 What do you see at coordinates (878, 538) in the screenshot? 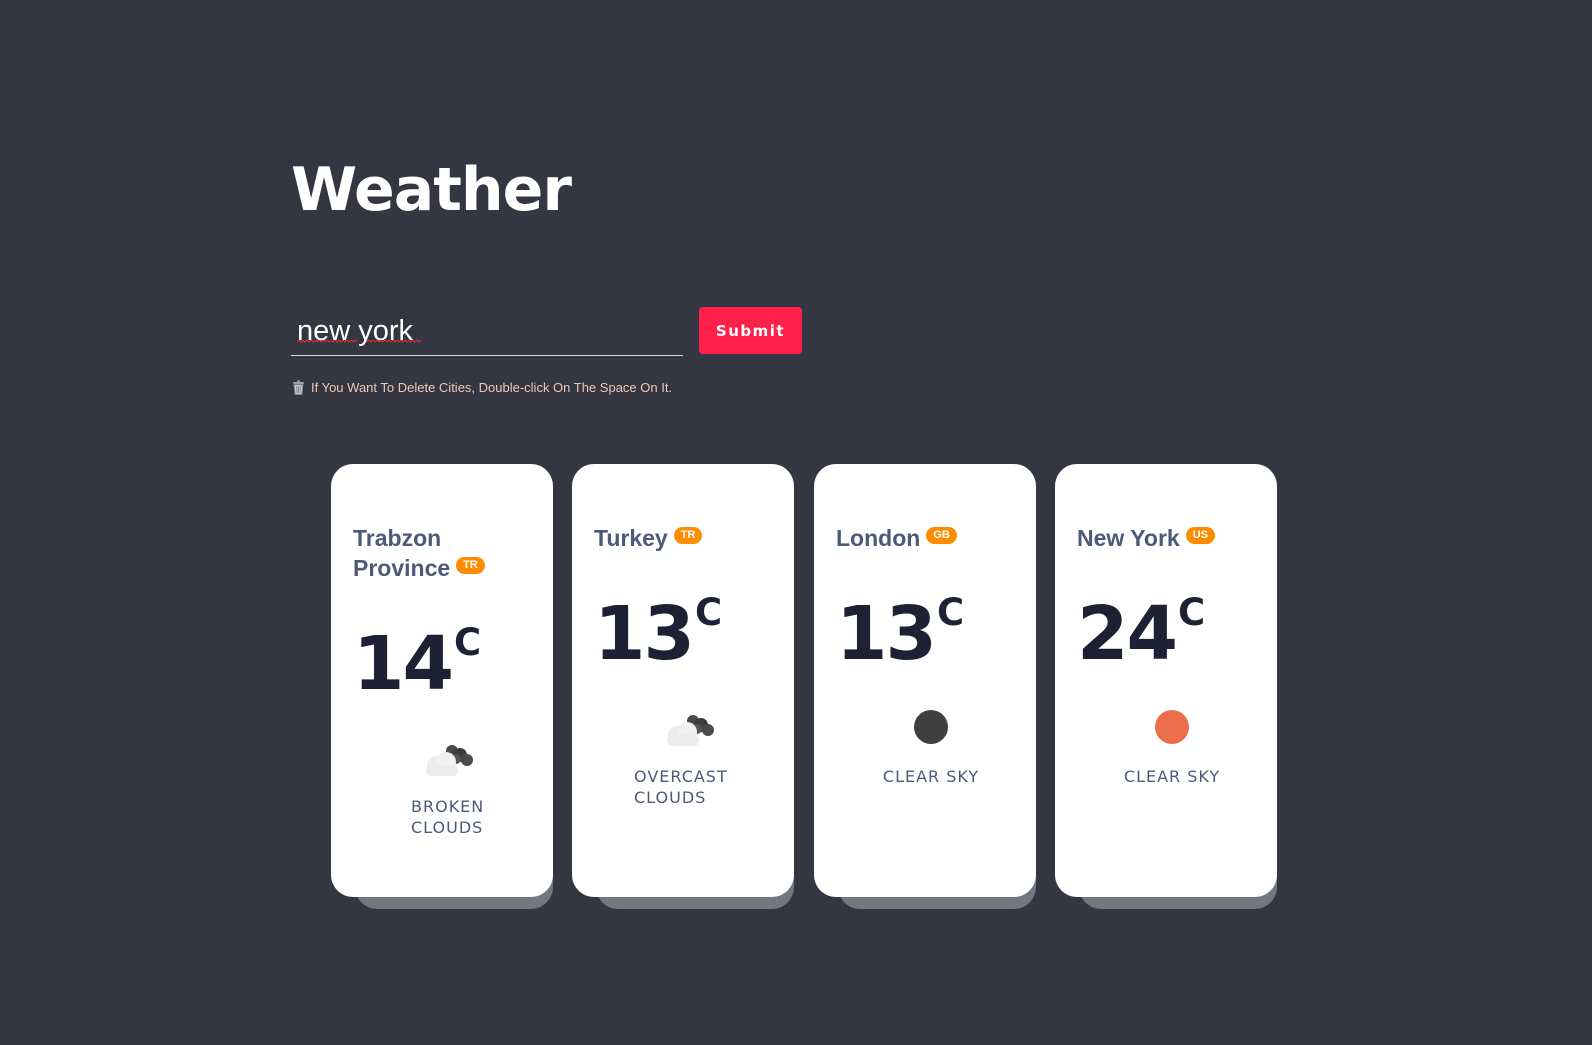
I see `city-label: London` at bounding box center [878, 538].